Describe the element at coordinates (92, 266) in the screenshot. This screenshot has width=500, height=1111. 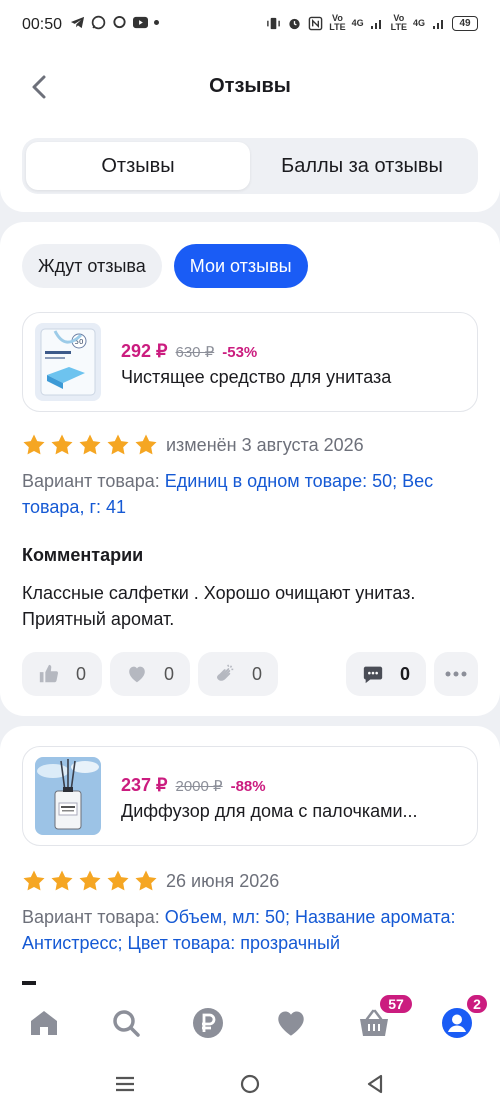
I see `filter-awaiting-review: Ждут отзыва` at that location.